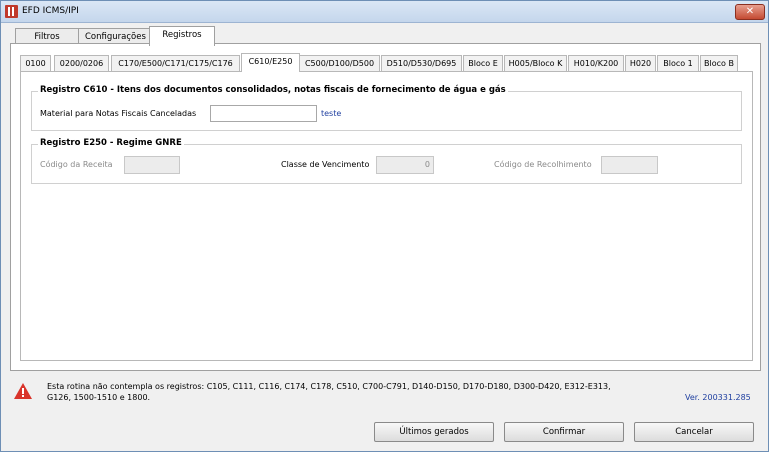 The height and width of the screenshot is (452, 769). Describe the element at coordinates (678, 63) in the screenshot. I see `subtab-bloco-1: Bloco 1` at that location.